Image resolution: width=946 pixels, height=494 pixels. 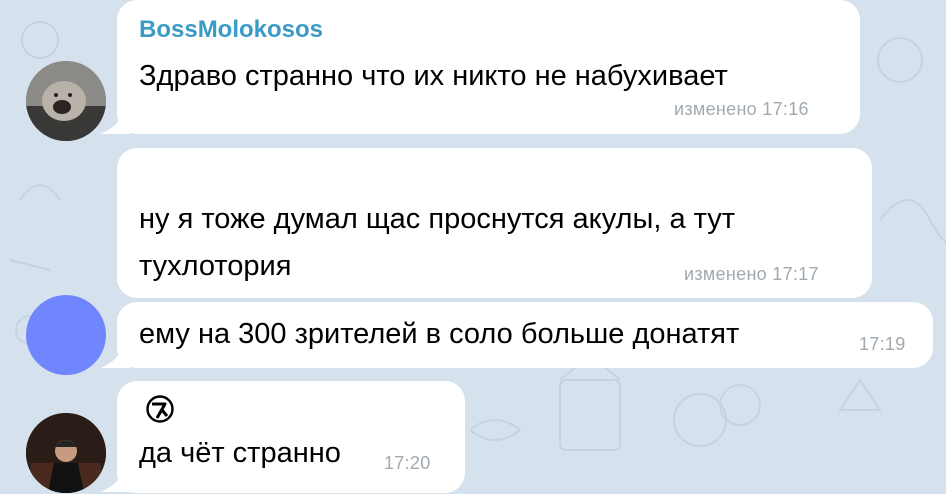 I want to click on lion-photo-avatar, so click(x=66, y=101).